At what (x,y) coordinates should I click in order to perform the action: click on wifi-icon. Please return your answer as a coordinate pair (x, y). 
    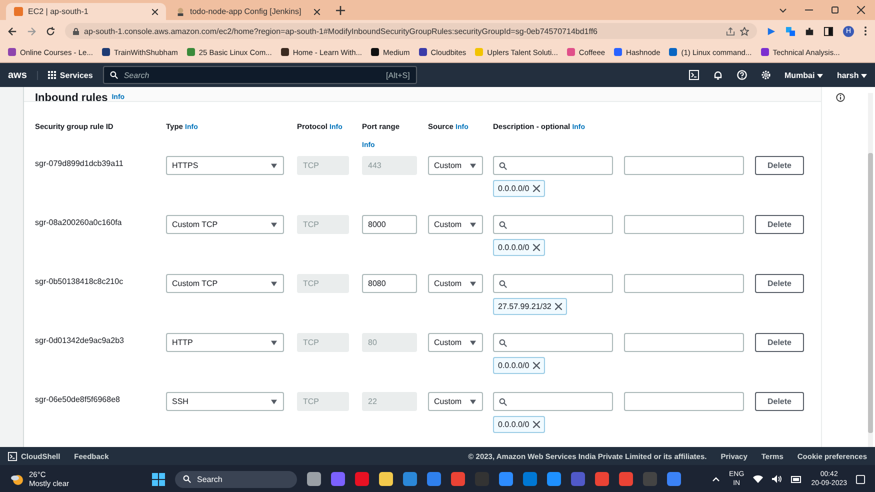
    Looking at the image, I should click on (758, 479).